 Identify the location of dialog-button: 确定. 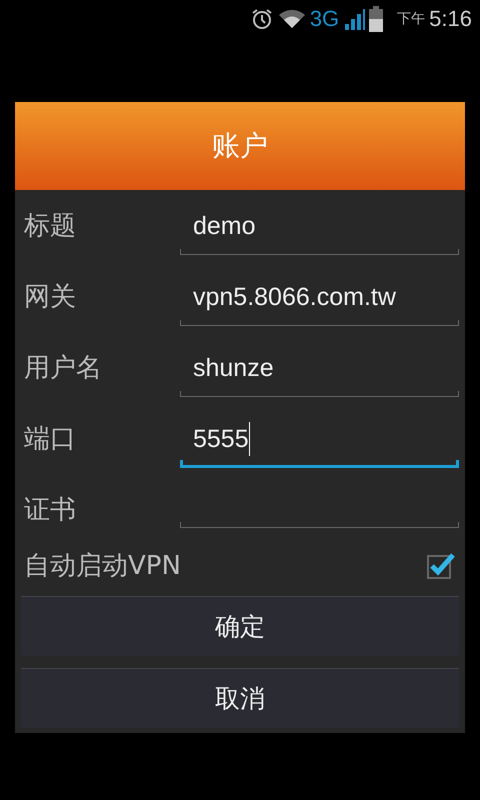
(240, 626).